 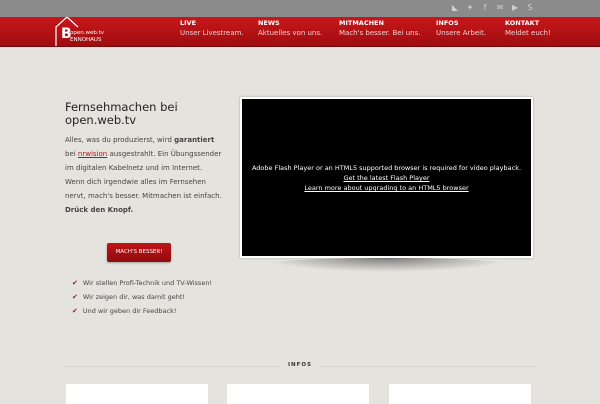 What do you see at coordinates (139, 252) in the screenshot?
I see `mach-besser-button: MACH'S BESSER!` at bounding box center [139, 252].